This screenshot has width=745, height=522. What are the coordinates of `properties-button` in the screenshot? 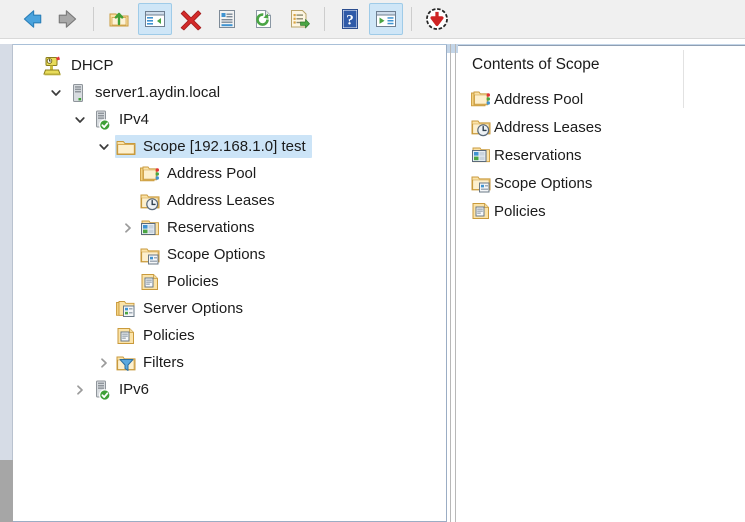 It's located at (227, 19).